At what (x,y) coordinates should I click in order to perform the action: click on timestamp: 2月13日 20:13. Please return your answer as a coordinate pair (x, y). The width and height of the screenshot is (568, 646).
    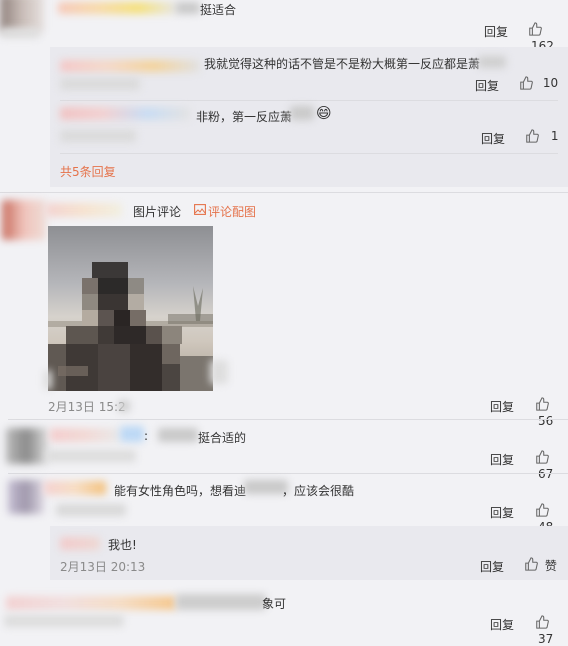
    Looking at the image, I should click on (103, 567).